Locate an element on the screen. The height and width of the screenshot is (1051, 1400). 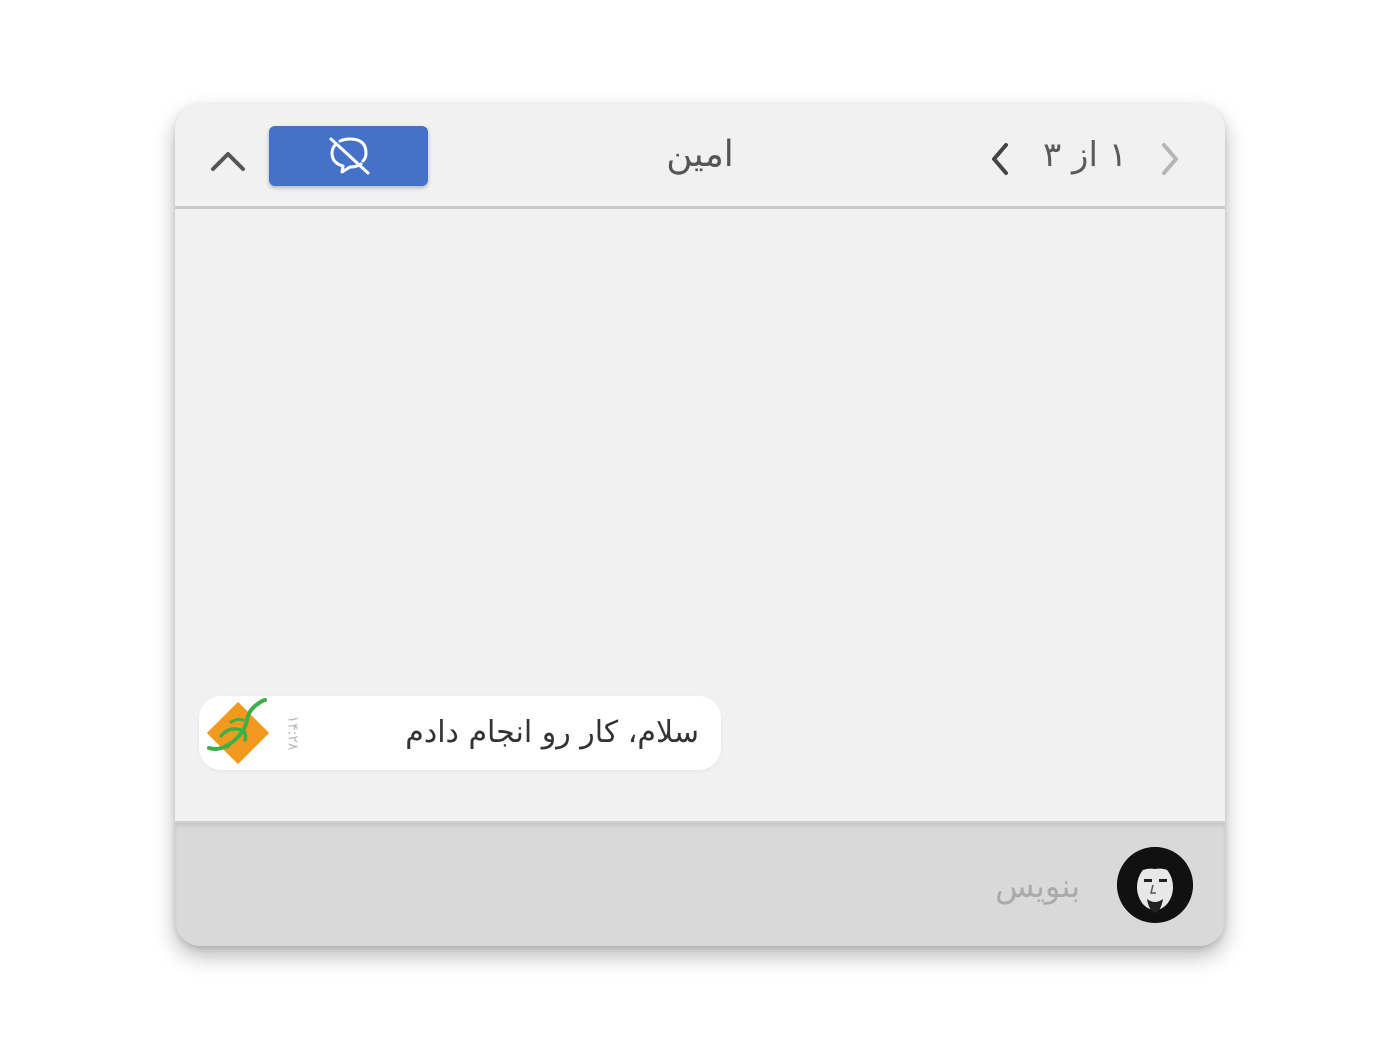
next-chat-button is located at coordinates (1000, 159).